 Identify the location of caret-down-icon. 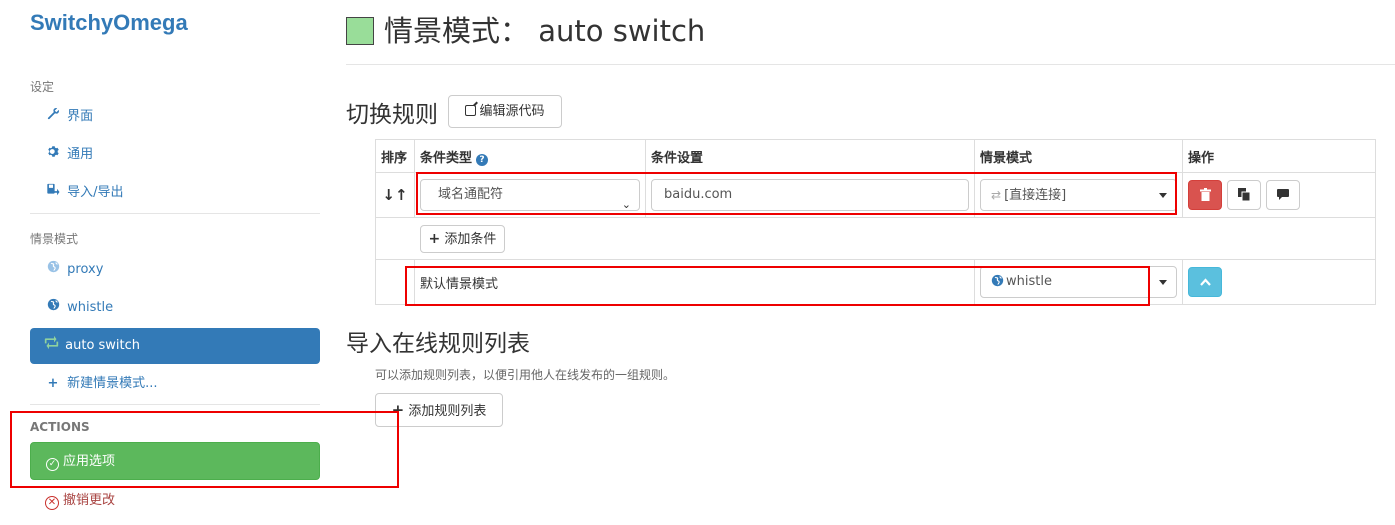
(1163, 282).